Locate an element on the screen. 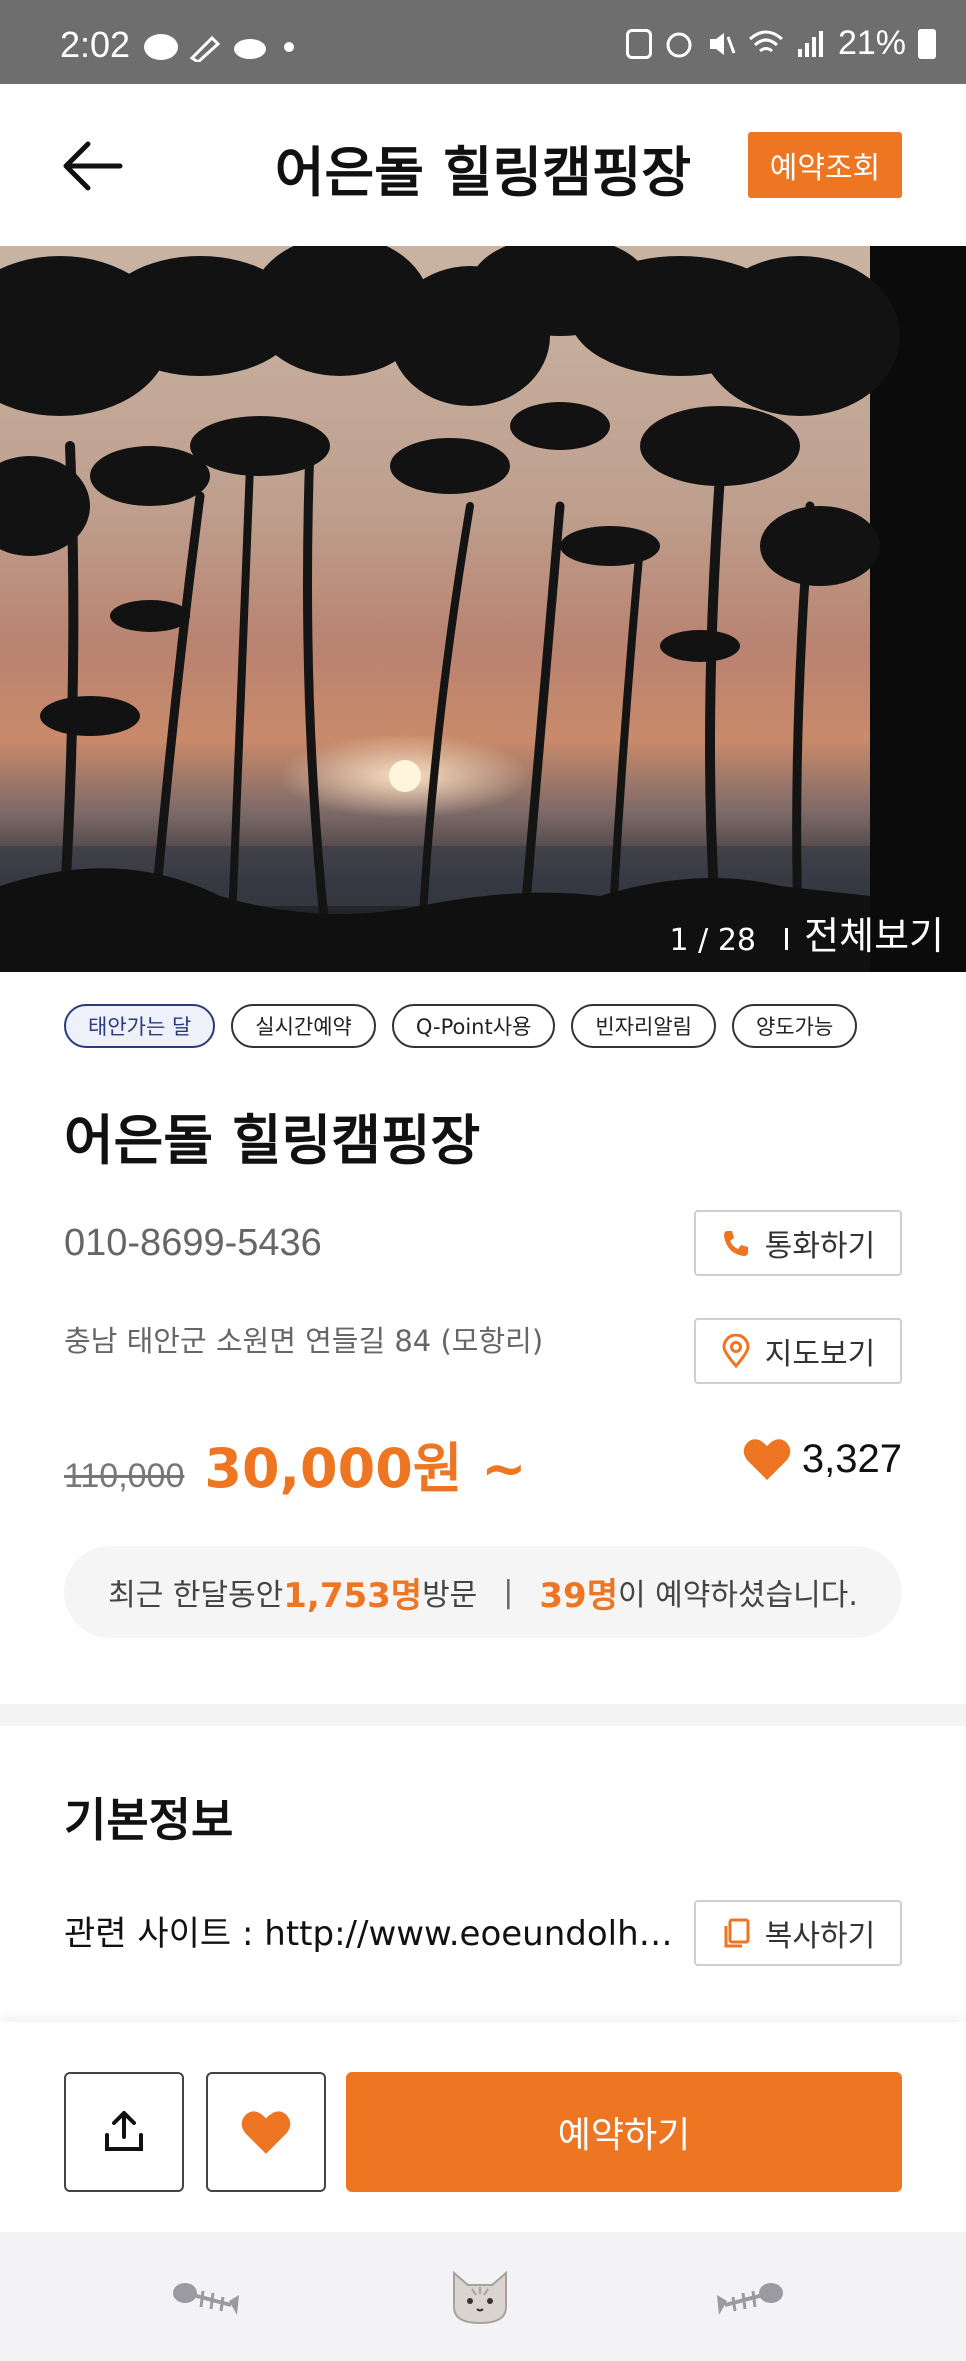 This screenshot has width=966, height=2361. visitor-count: 1,753명 is located at coordinates (353, 1595).